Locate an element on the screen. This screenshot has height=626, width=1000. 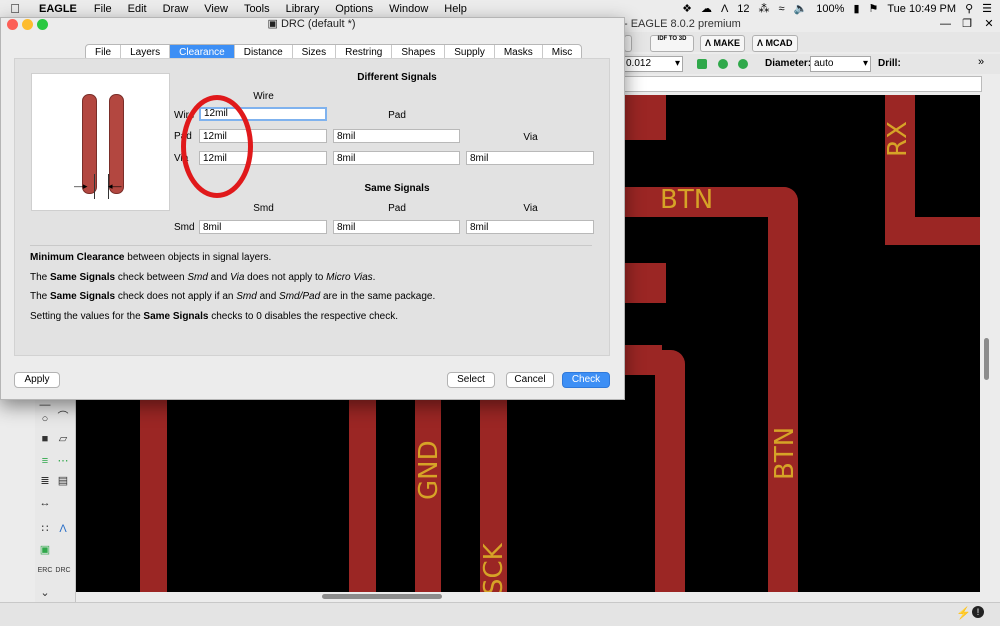
menu-window: Window is located at coordinates (408, 9).